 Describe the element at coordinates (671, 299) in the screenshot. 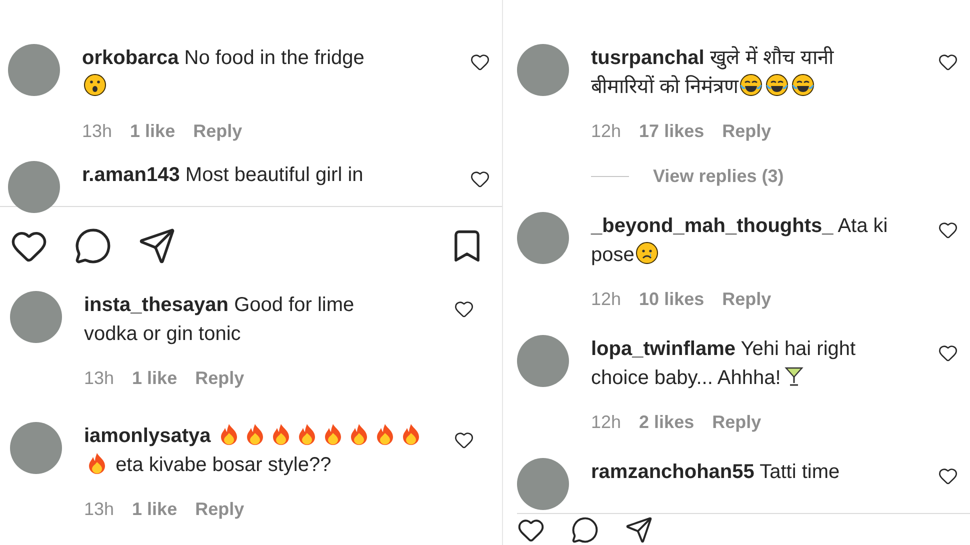

I see `like-count: 10 likes` at that location.